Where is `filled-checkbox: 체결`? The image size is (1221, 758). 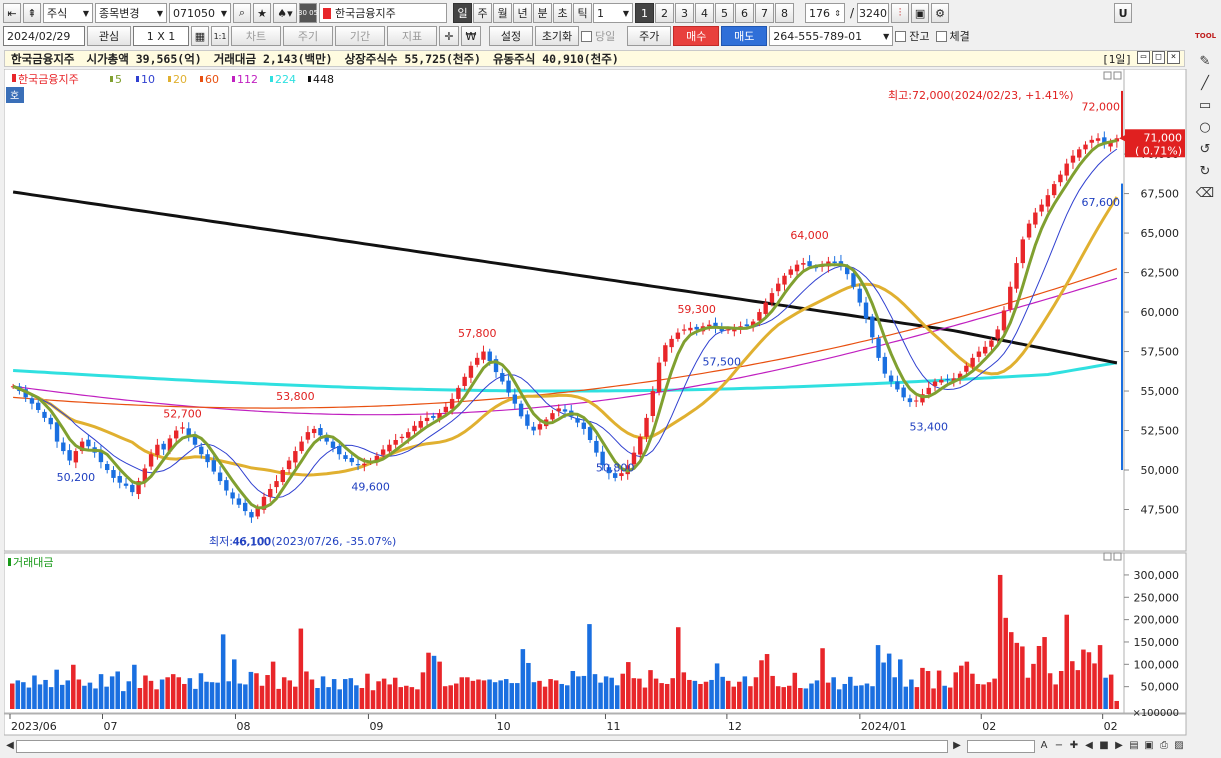
filled-checkbox: 체결 is located at coordinates (952, 36).